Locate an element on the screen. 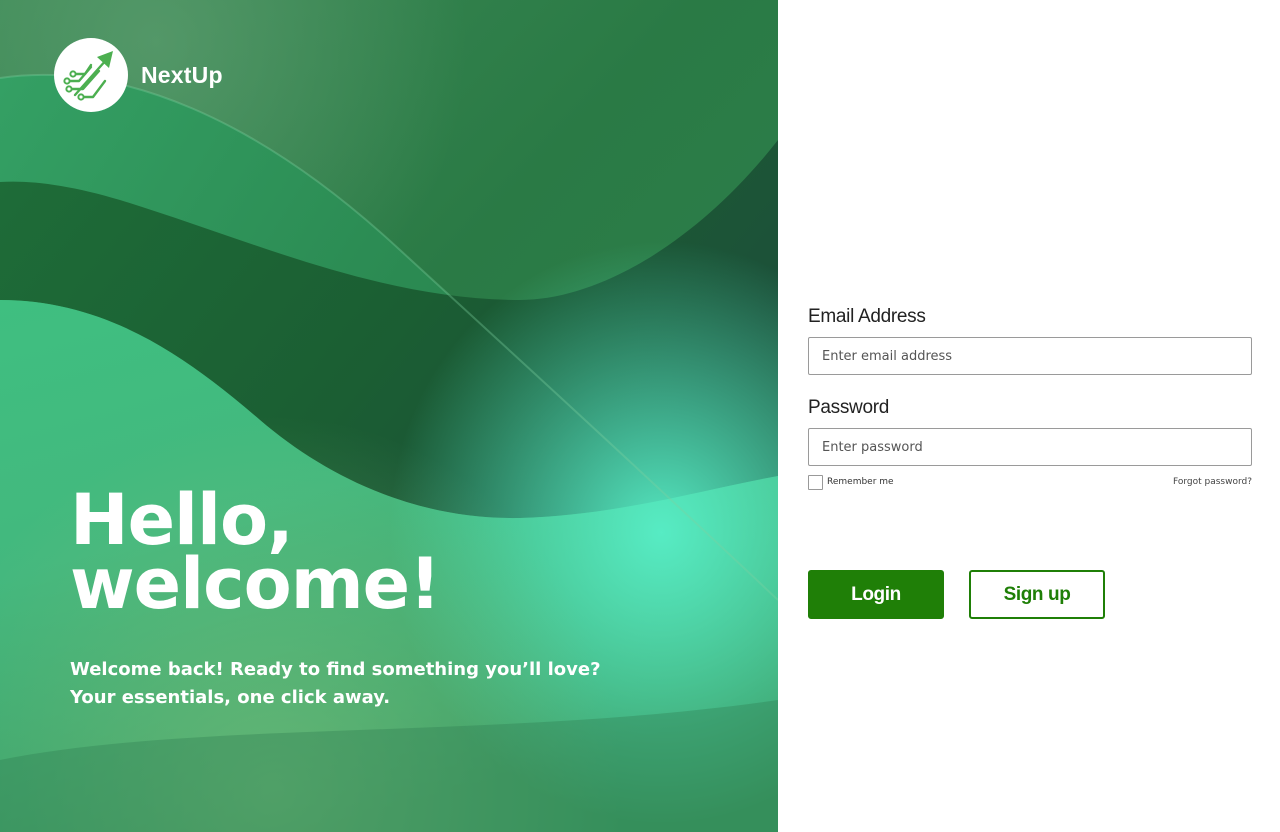  brand-logo is located at coordinates (91, 75).